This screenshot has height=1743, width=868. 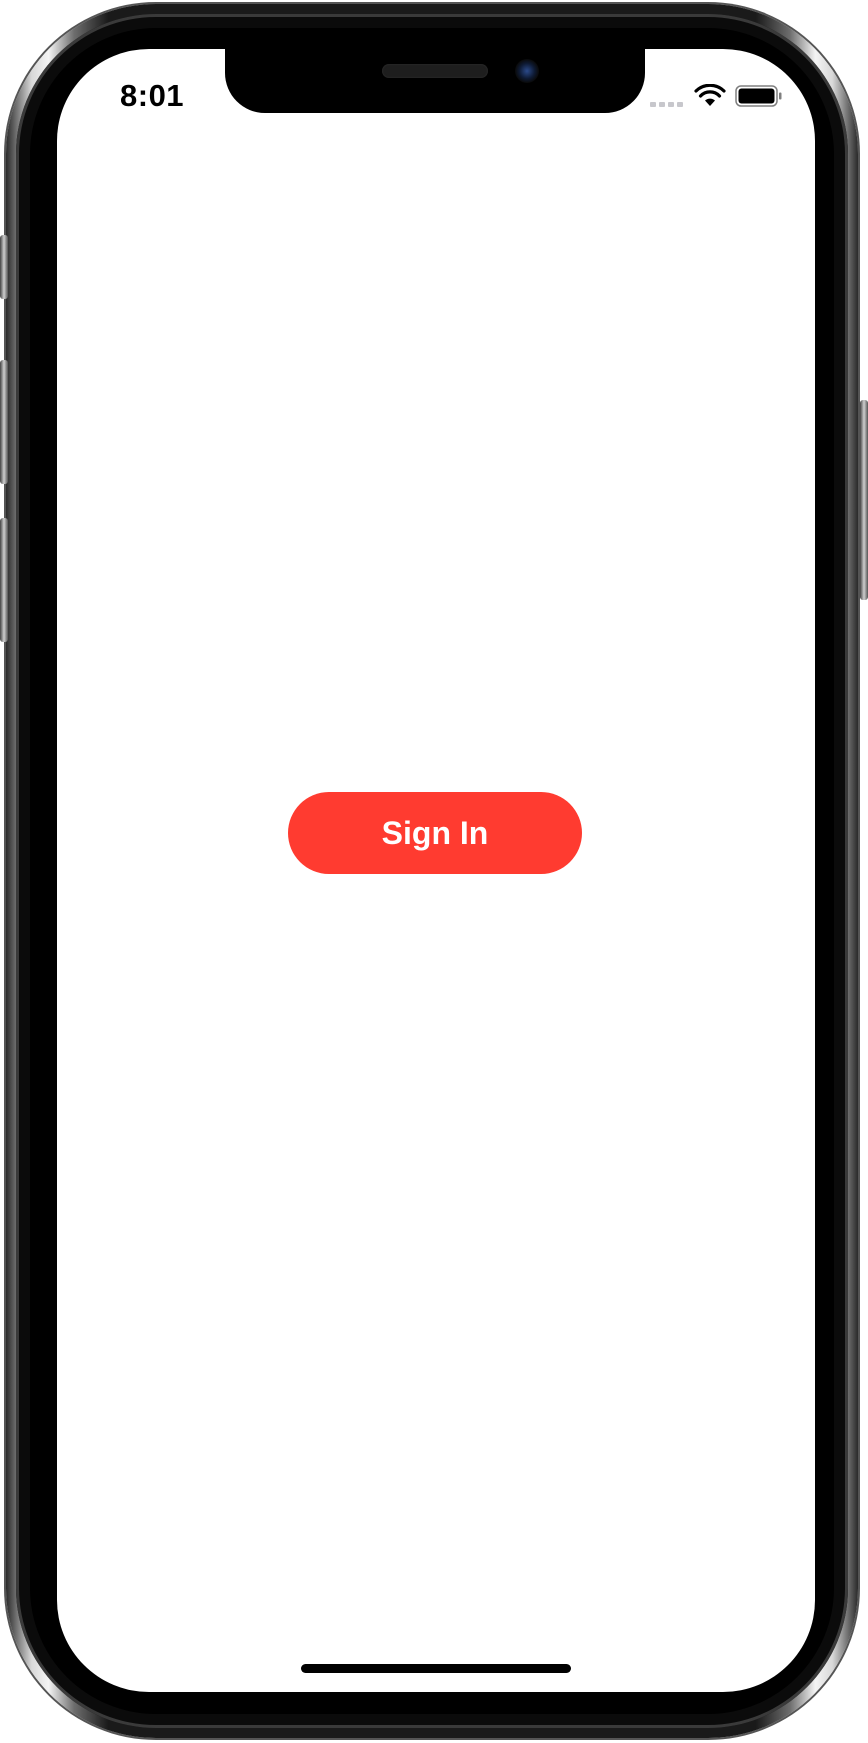 I want to click on sign-in-button: Sign In, so click(x=435, y=833).